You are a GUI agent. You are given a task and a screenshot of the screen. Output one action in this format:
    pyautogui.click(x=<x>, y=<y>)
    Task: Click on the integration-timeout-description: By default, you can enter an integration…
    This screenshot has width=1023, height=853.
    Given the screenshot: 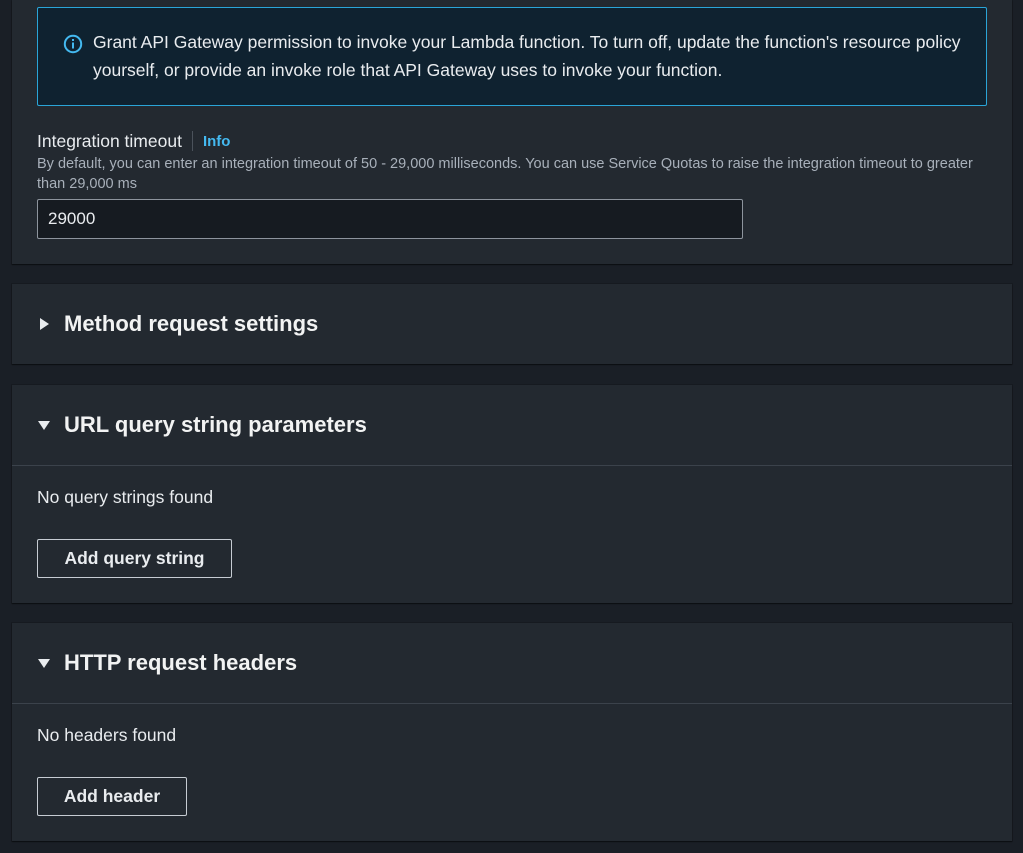 What is the action you would take?
    pyautogui.click(x=505, y=174)
    